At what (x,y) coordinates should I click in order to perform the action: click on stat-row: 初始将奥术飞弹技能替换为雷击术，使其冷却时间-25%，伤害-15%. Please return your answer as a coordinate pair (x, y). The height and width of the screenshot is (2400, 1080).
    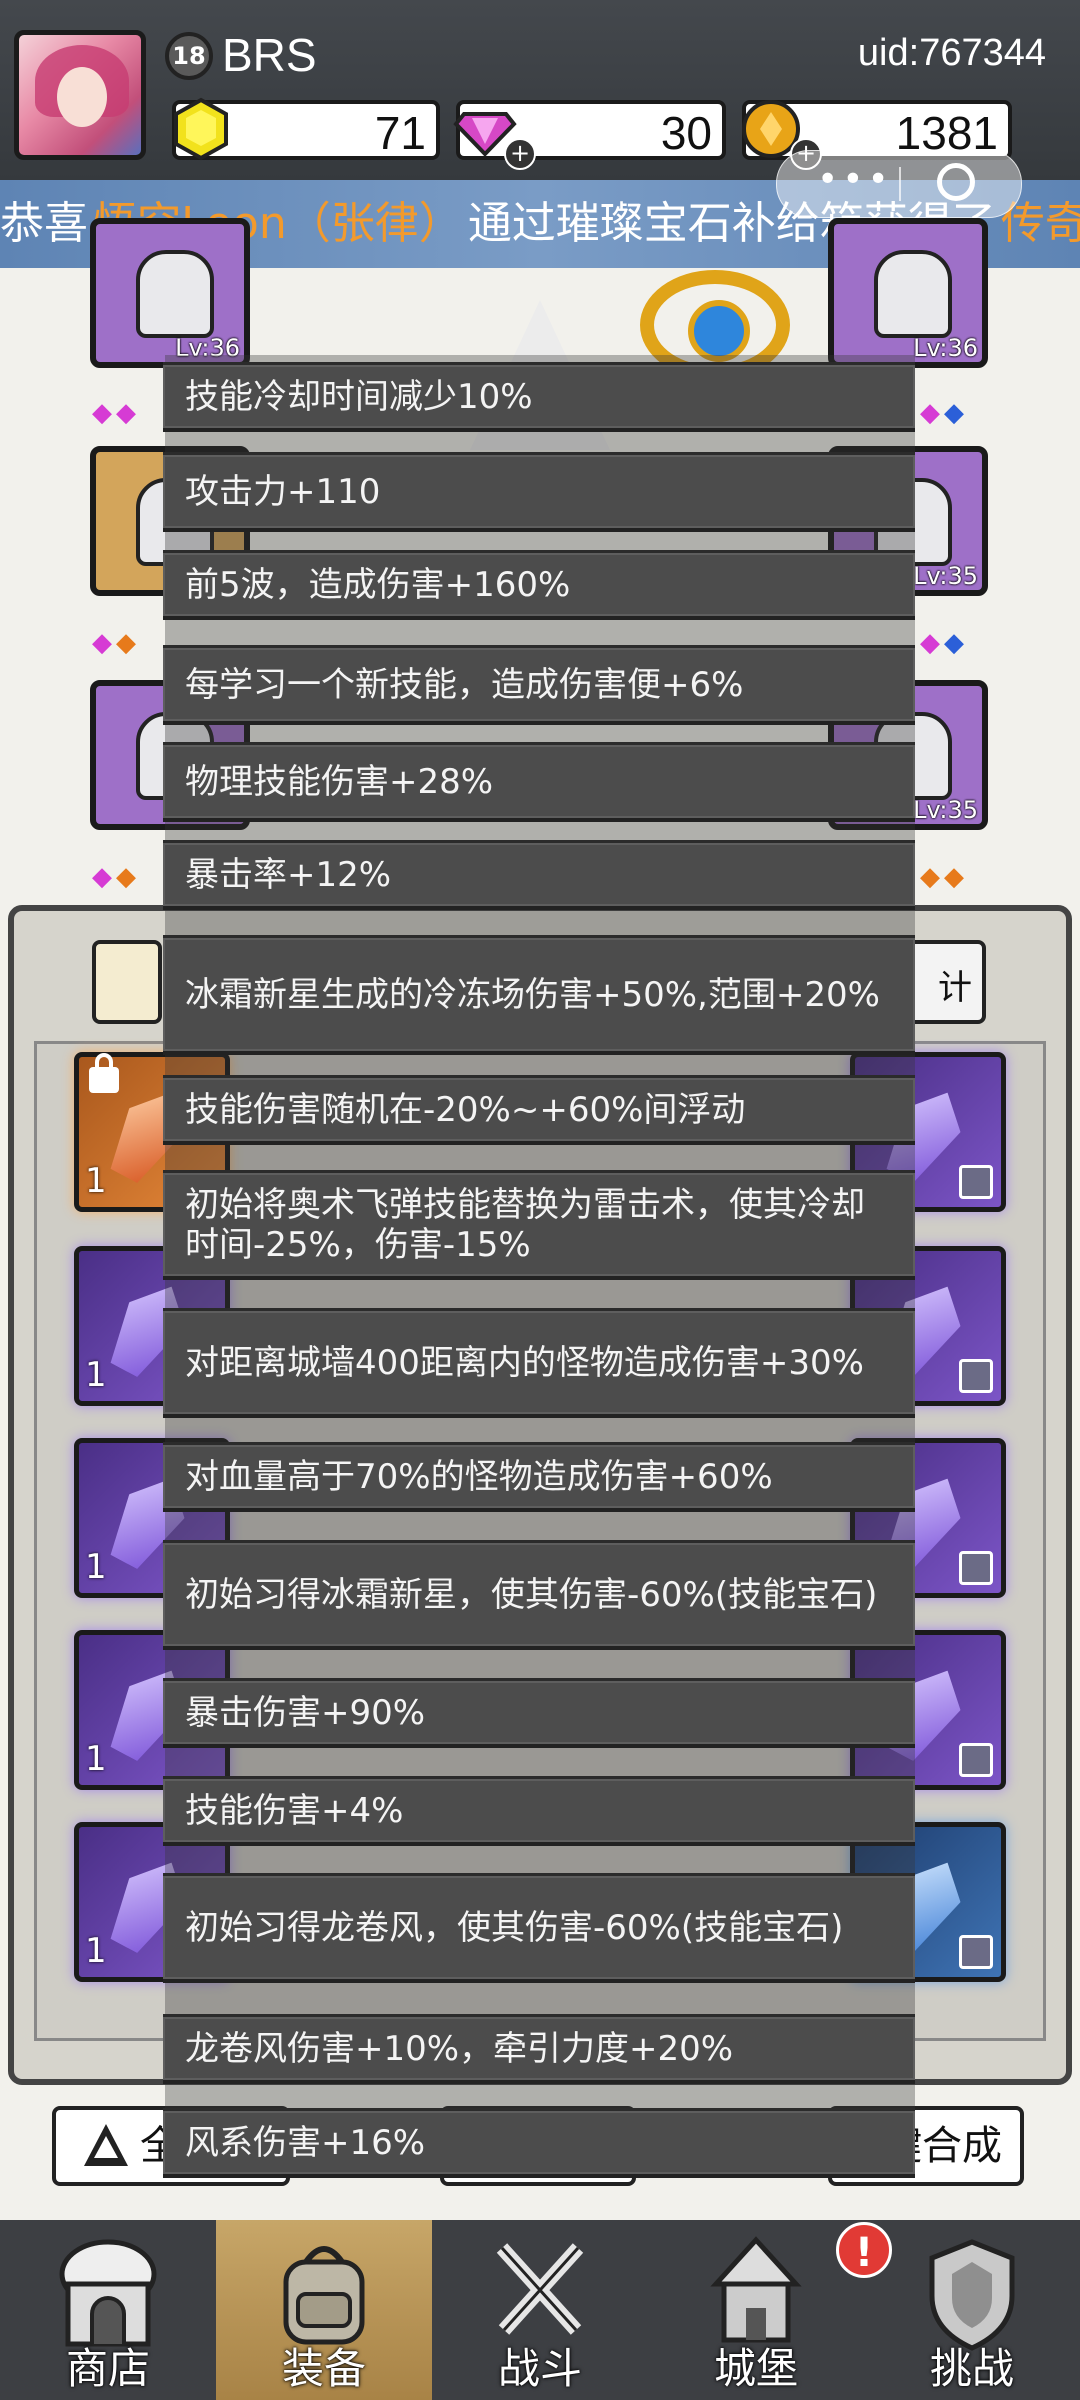
    Looking at the image, I should click on (539, 1225).